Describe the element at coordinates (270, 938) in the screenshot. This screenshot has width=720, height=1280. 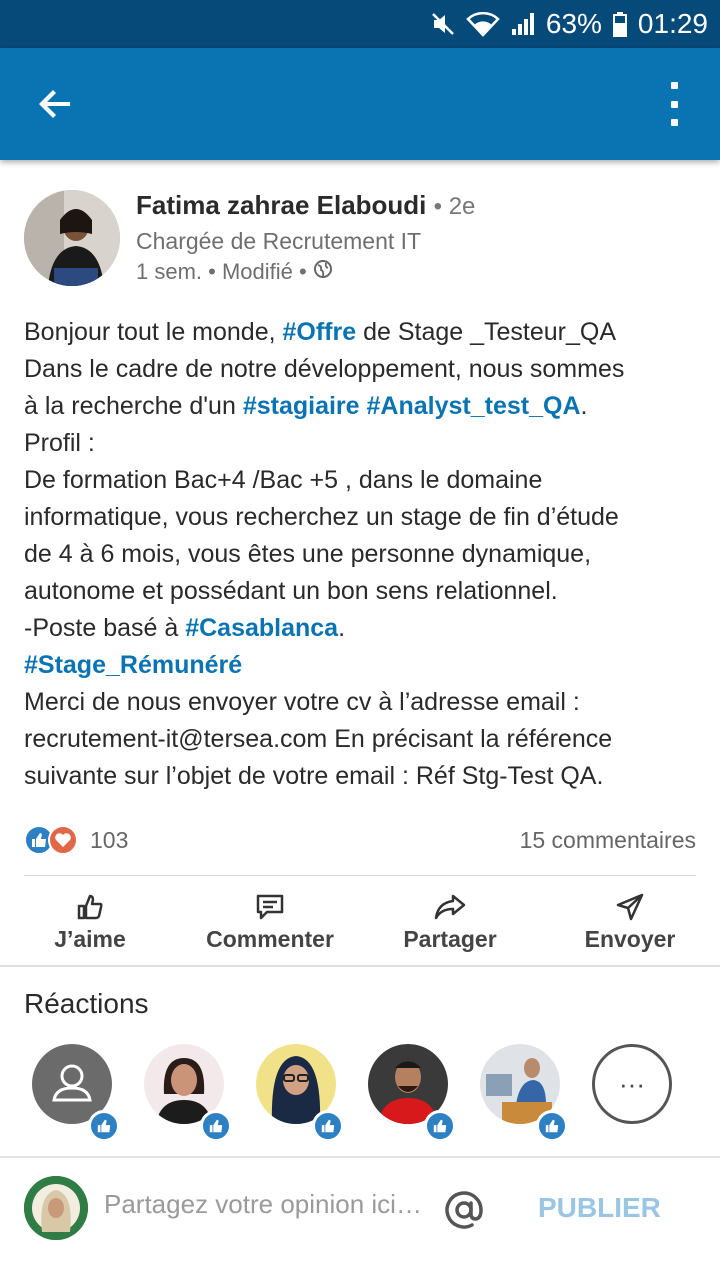
I see `comment-label: Commenter` at that location.